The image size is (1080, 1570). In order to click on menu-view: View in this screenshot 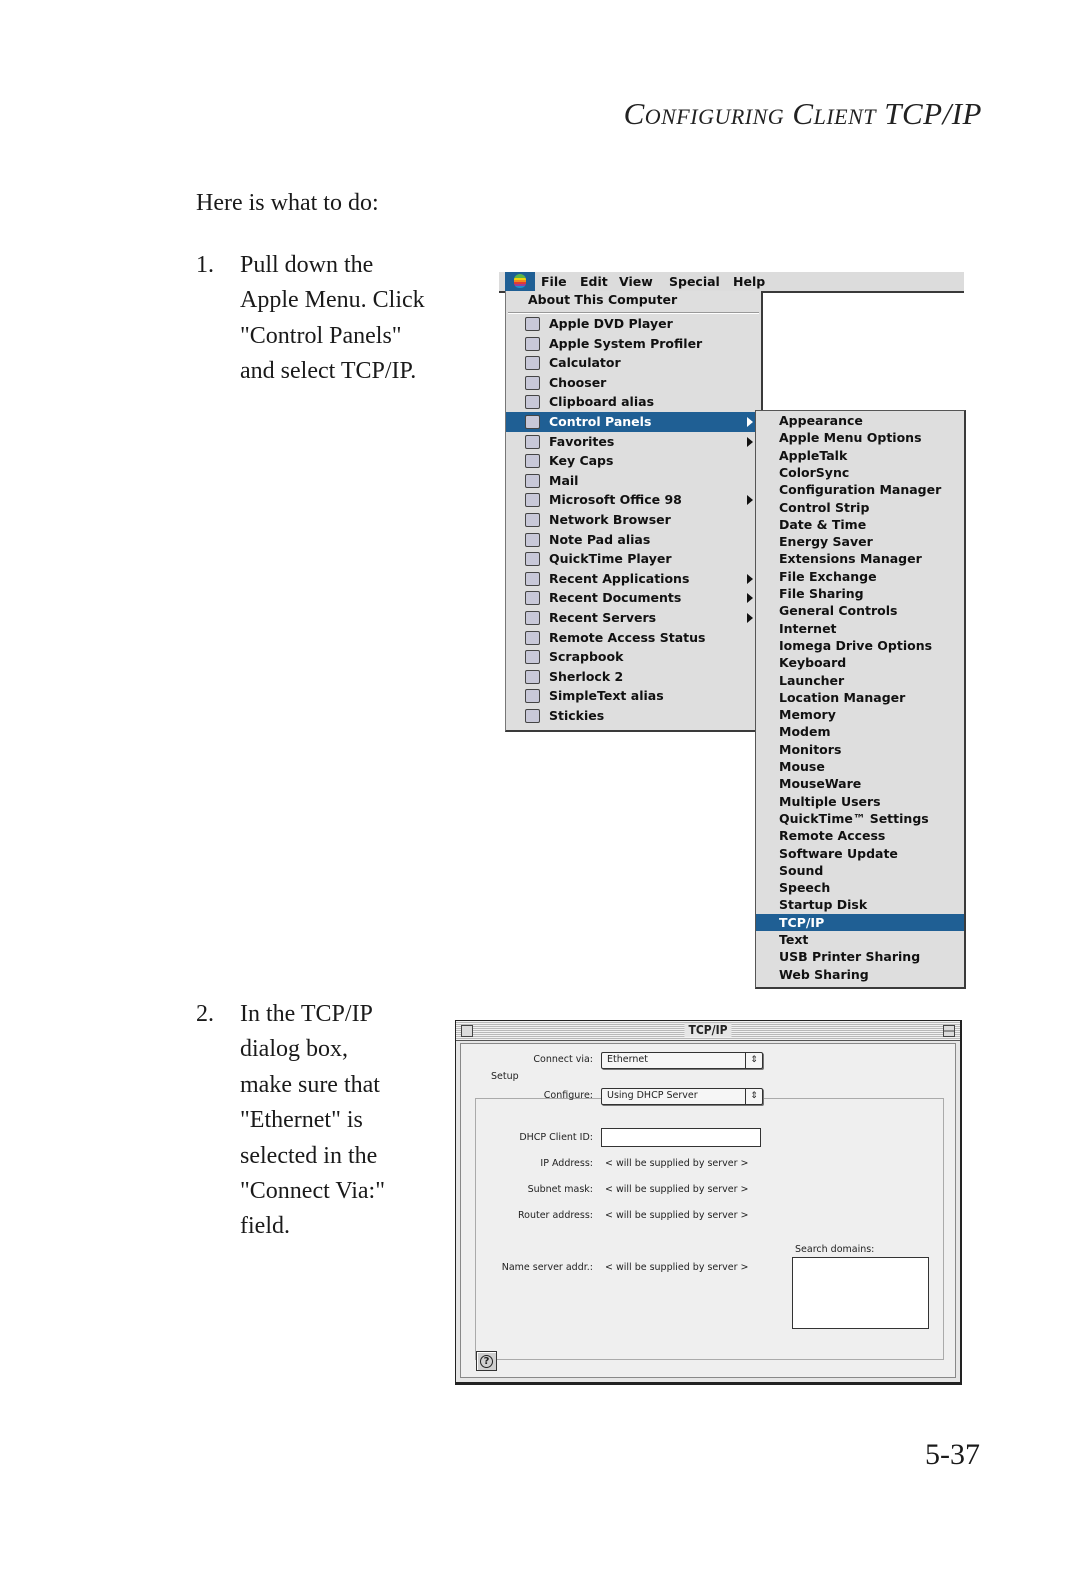, I will do `click(636, 281)`.